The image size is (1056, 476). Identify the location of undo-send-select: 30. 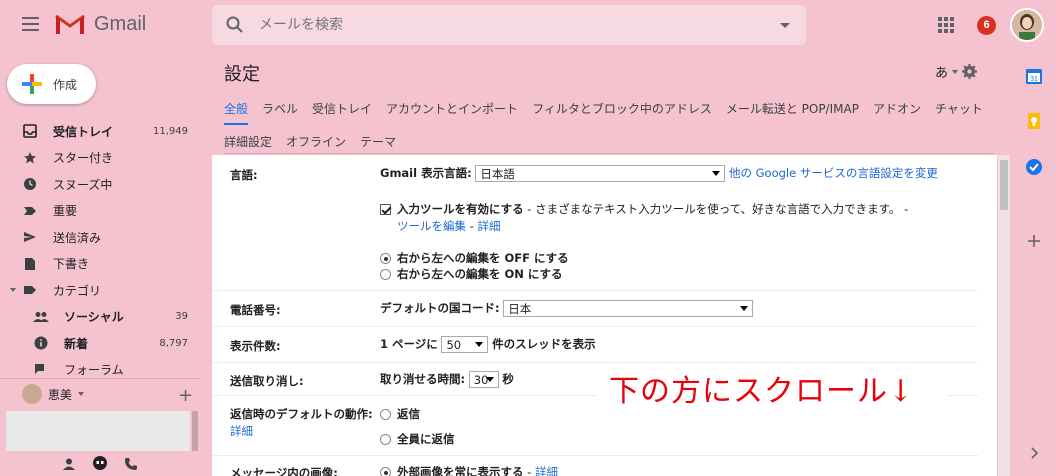
(483, 379).